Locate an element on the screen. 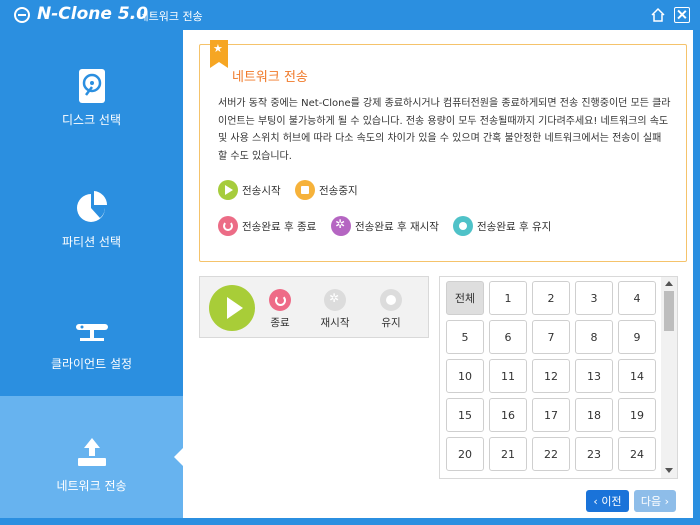 This screenshot has height=525, width=700. frame-right is located at coordinates (696, 277).